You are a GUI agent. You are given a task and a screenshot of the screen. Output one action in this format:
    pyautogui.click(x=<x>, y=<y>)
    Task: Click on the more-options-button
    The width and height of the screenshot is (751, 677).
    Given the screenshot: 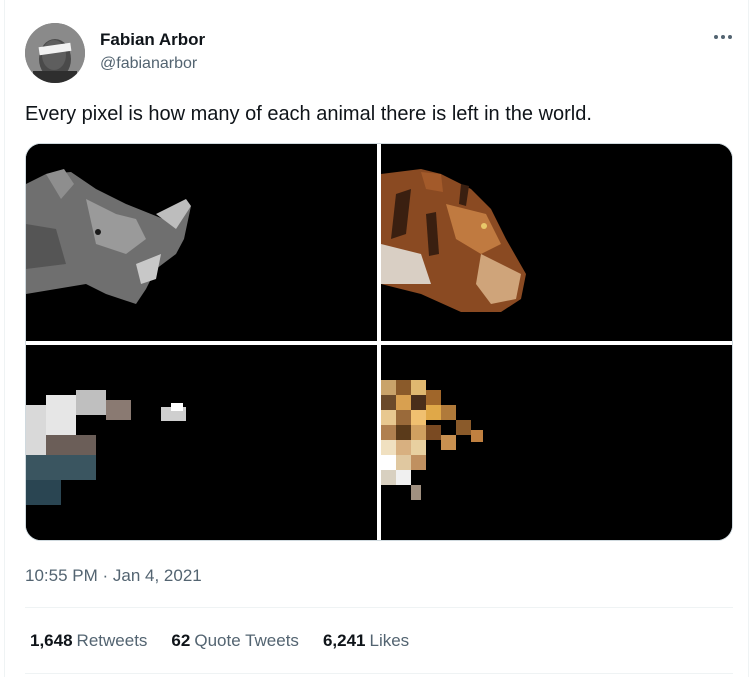 What is the action you would take?
    pyautogui.click(x=723, y=37)
    